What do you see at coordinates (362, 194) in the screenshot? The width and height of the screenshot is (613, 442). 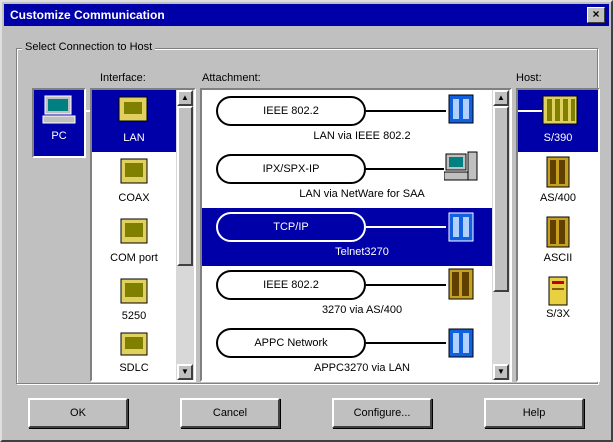 I see `attachment-label: LAN via NetWare for SAA` at bounding box center [362, 194].